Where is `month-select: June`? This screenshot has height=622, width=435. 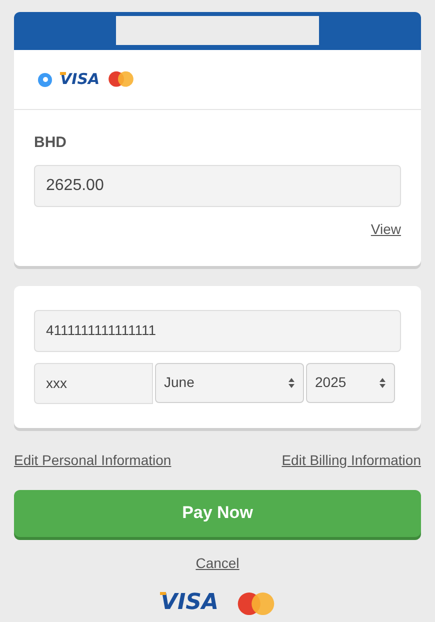 month-select: June is located at coordinates (229, 382).